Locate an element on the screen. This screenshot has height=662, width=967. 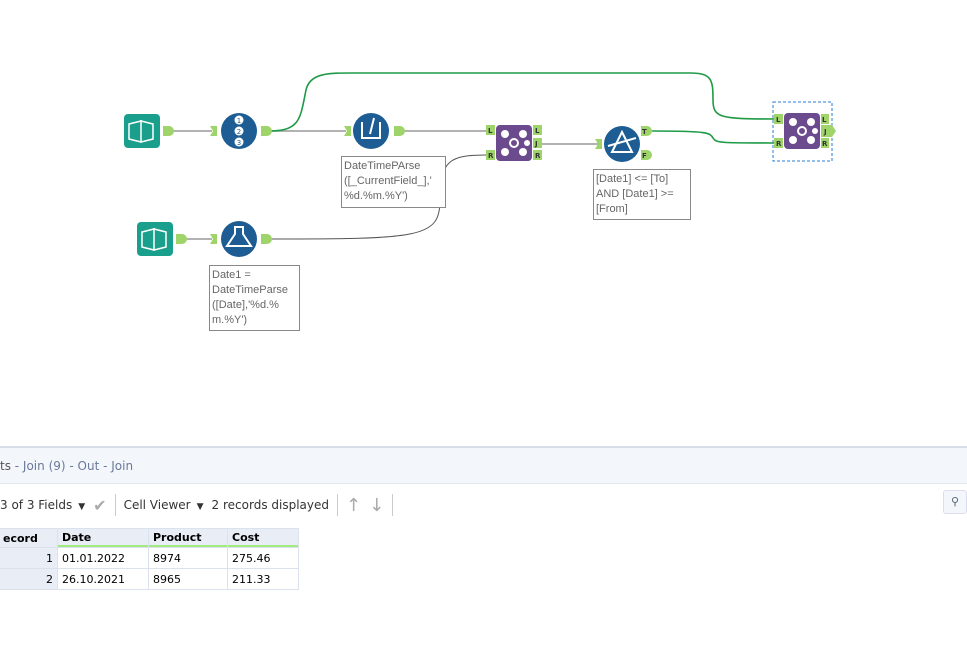
column-header-product: Product is located at coordinates (188, 538).